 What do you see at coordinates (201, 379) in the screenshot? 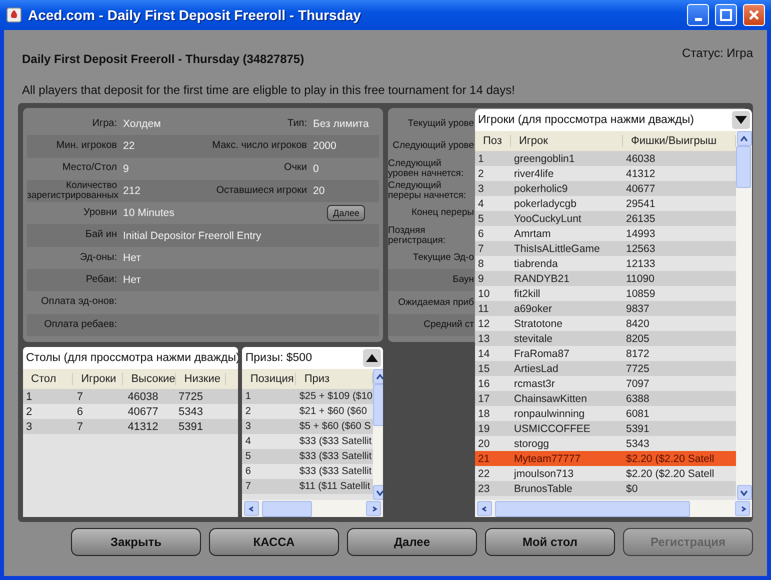
I see `column-header: Низкие` at bounding box center [201, 379].